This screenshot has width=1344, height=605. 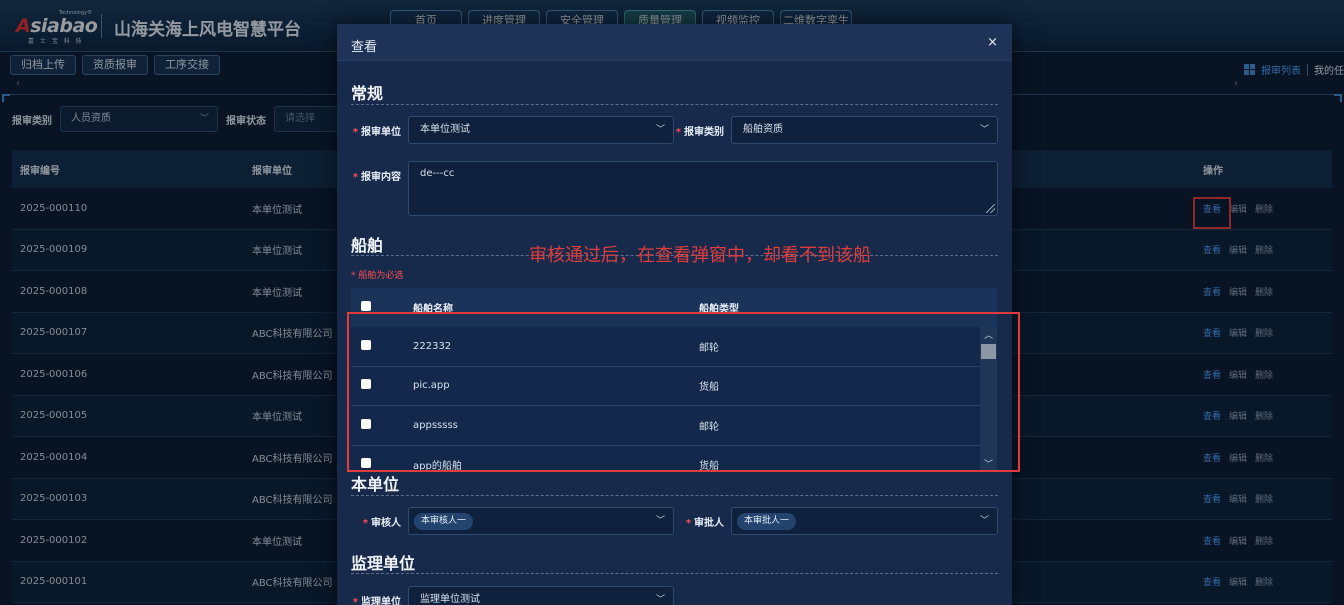 I want to click on resize-handle-icon, so click(x=990, y=208).